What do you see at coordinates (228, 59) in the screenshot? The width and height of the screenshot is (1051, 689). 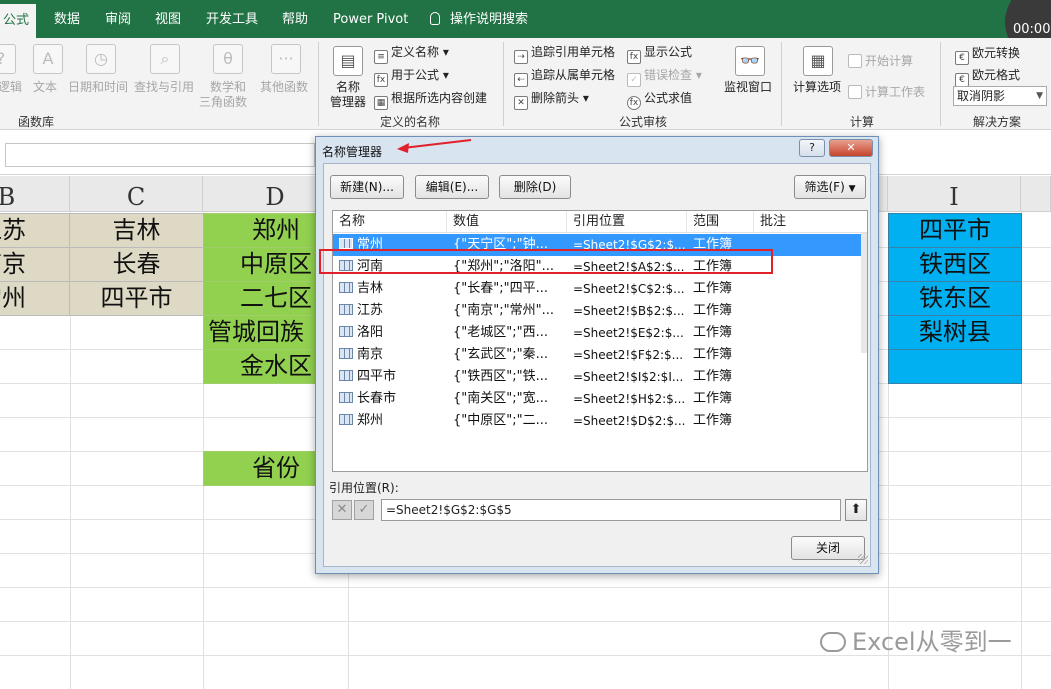 I see `theta-icon: θ` at bounding box center [228, 59].